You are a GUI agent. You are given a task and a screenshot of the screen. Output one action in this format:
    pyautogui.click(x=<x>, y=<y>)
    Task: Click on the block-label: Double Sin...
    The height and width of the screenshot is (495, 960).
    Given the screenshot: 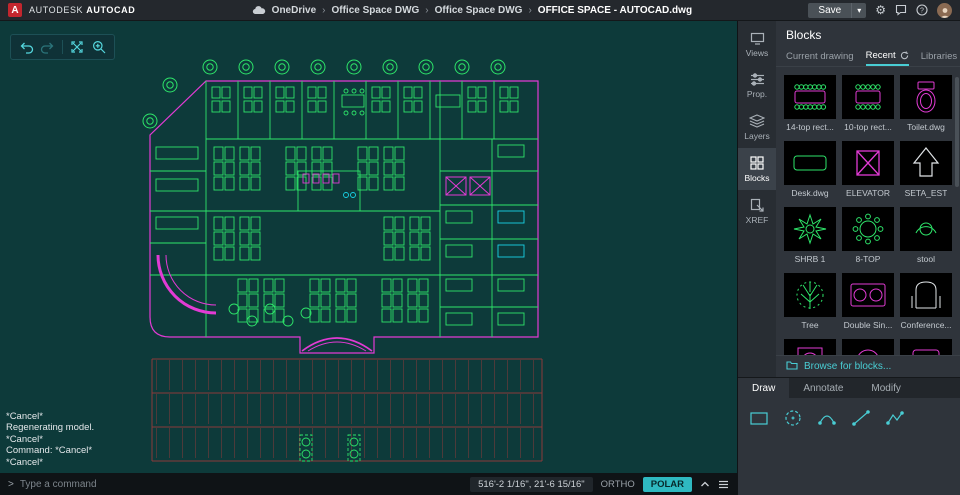 What is the action you would take?
    pyautogui.click(x=868, y=325)
    